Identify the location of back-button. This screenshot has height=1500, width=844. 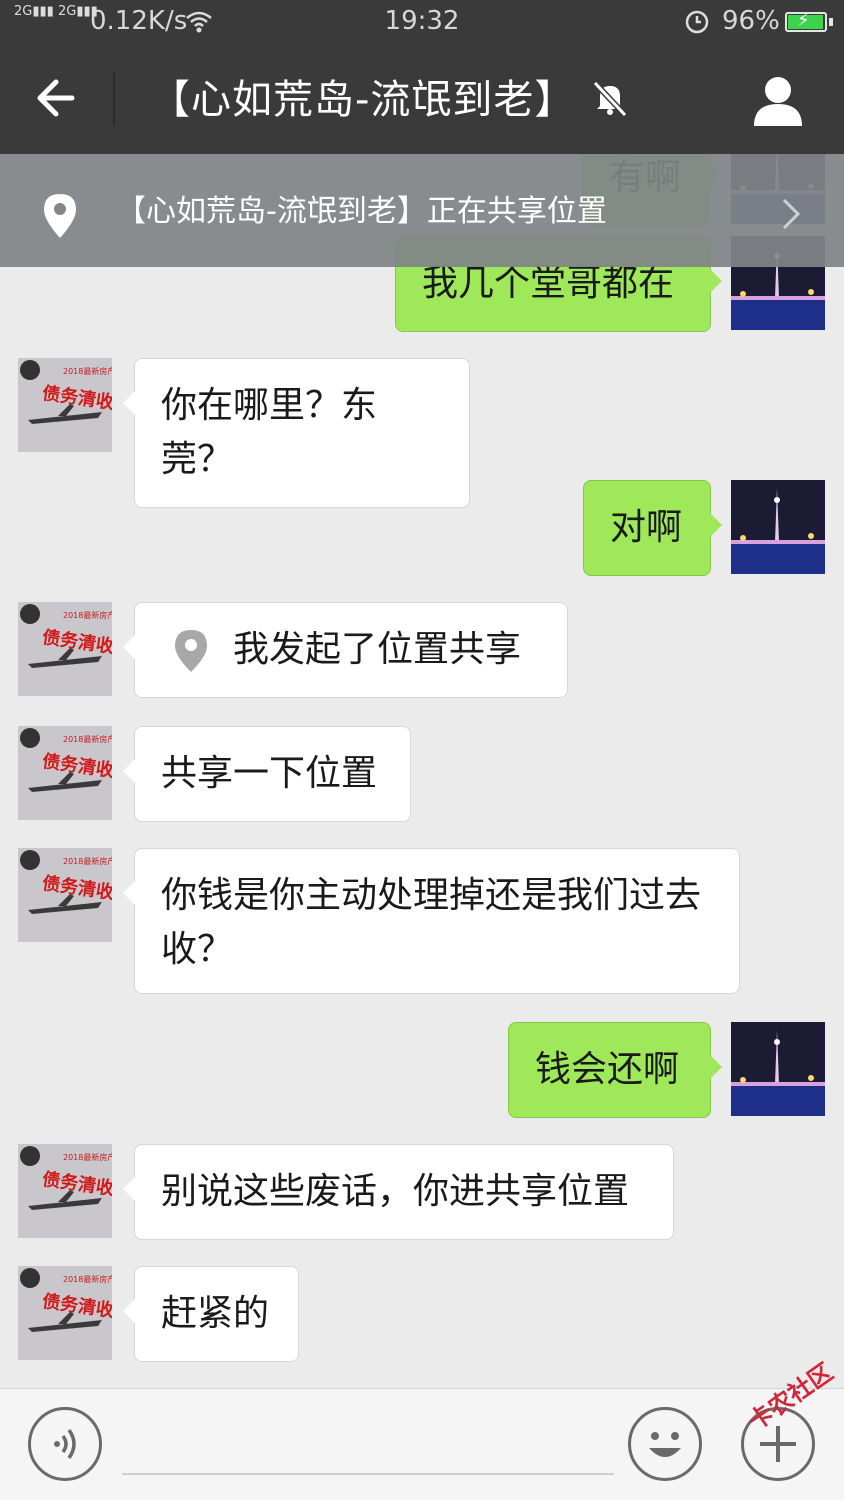
(58, 98).